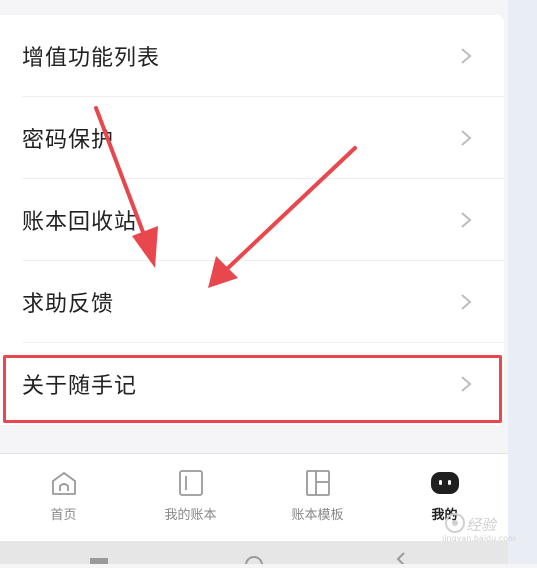 The image size is (537, 568). I want to click on menu-item-label: 增值功能列表, so click(91, 58).